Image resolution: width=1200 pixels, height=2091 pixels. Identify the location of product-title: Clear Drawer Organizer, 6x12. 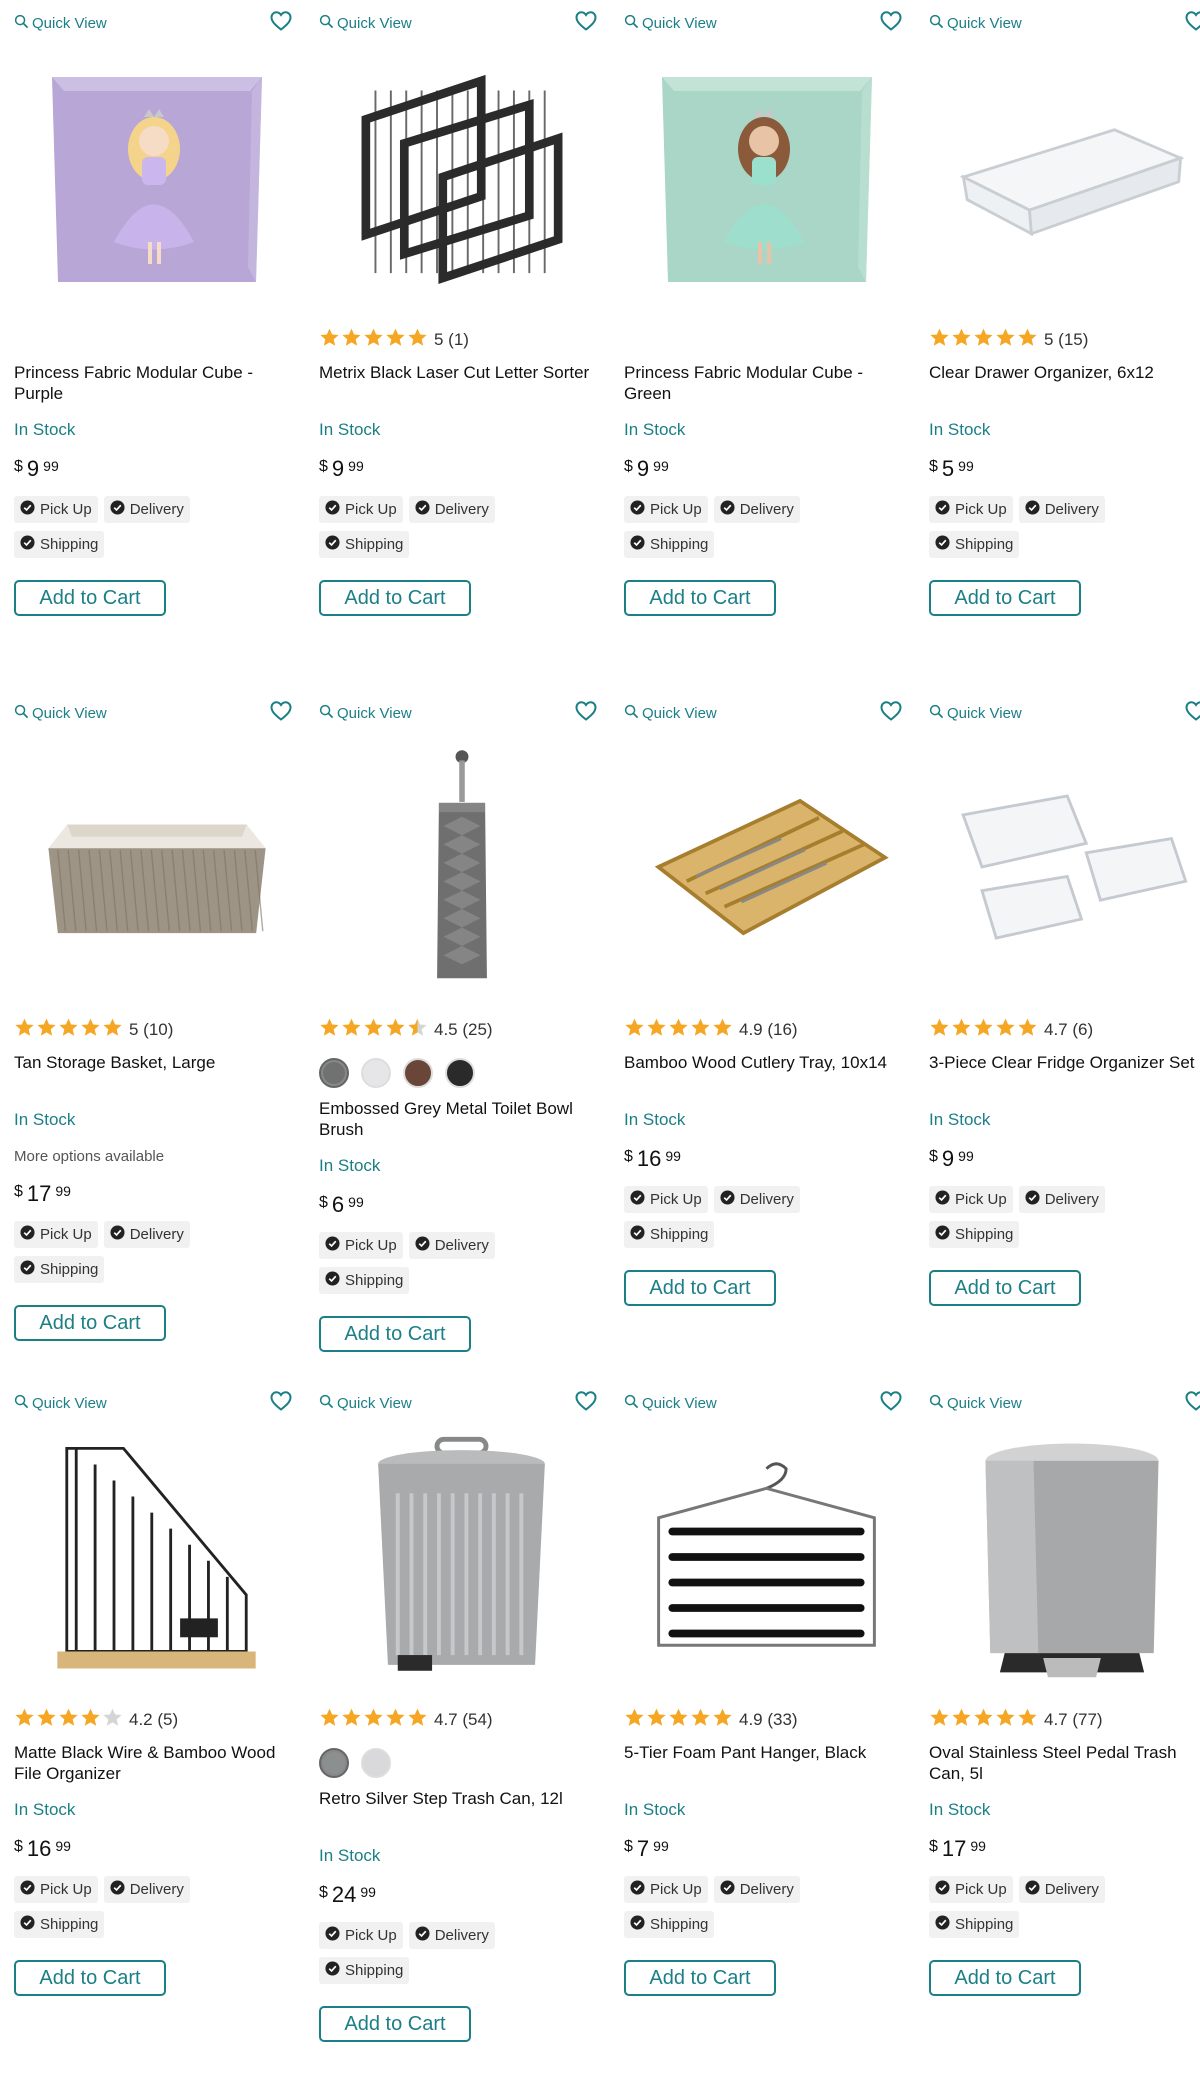
(1064, 383).